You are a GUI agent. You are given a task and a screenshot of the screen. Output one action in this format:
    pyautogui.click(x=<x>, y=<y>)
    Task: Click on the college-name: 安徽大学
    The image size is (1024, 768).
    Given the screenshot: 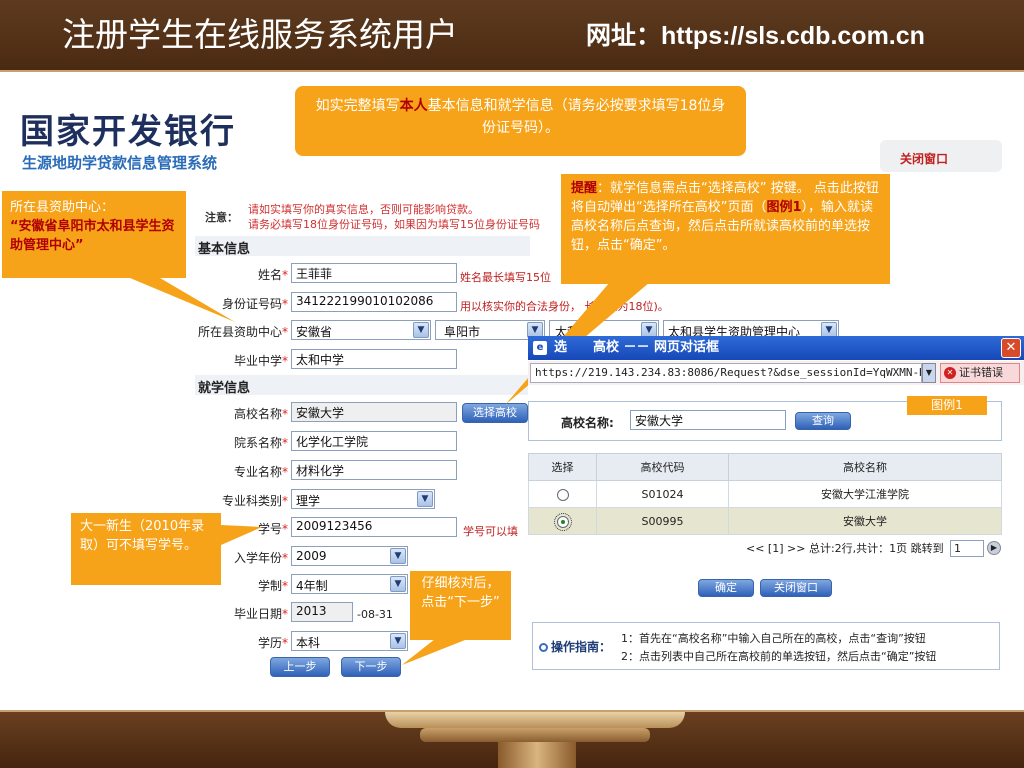 What is the action you would take?
    pyautogui.click(x=865, y=521)
    